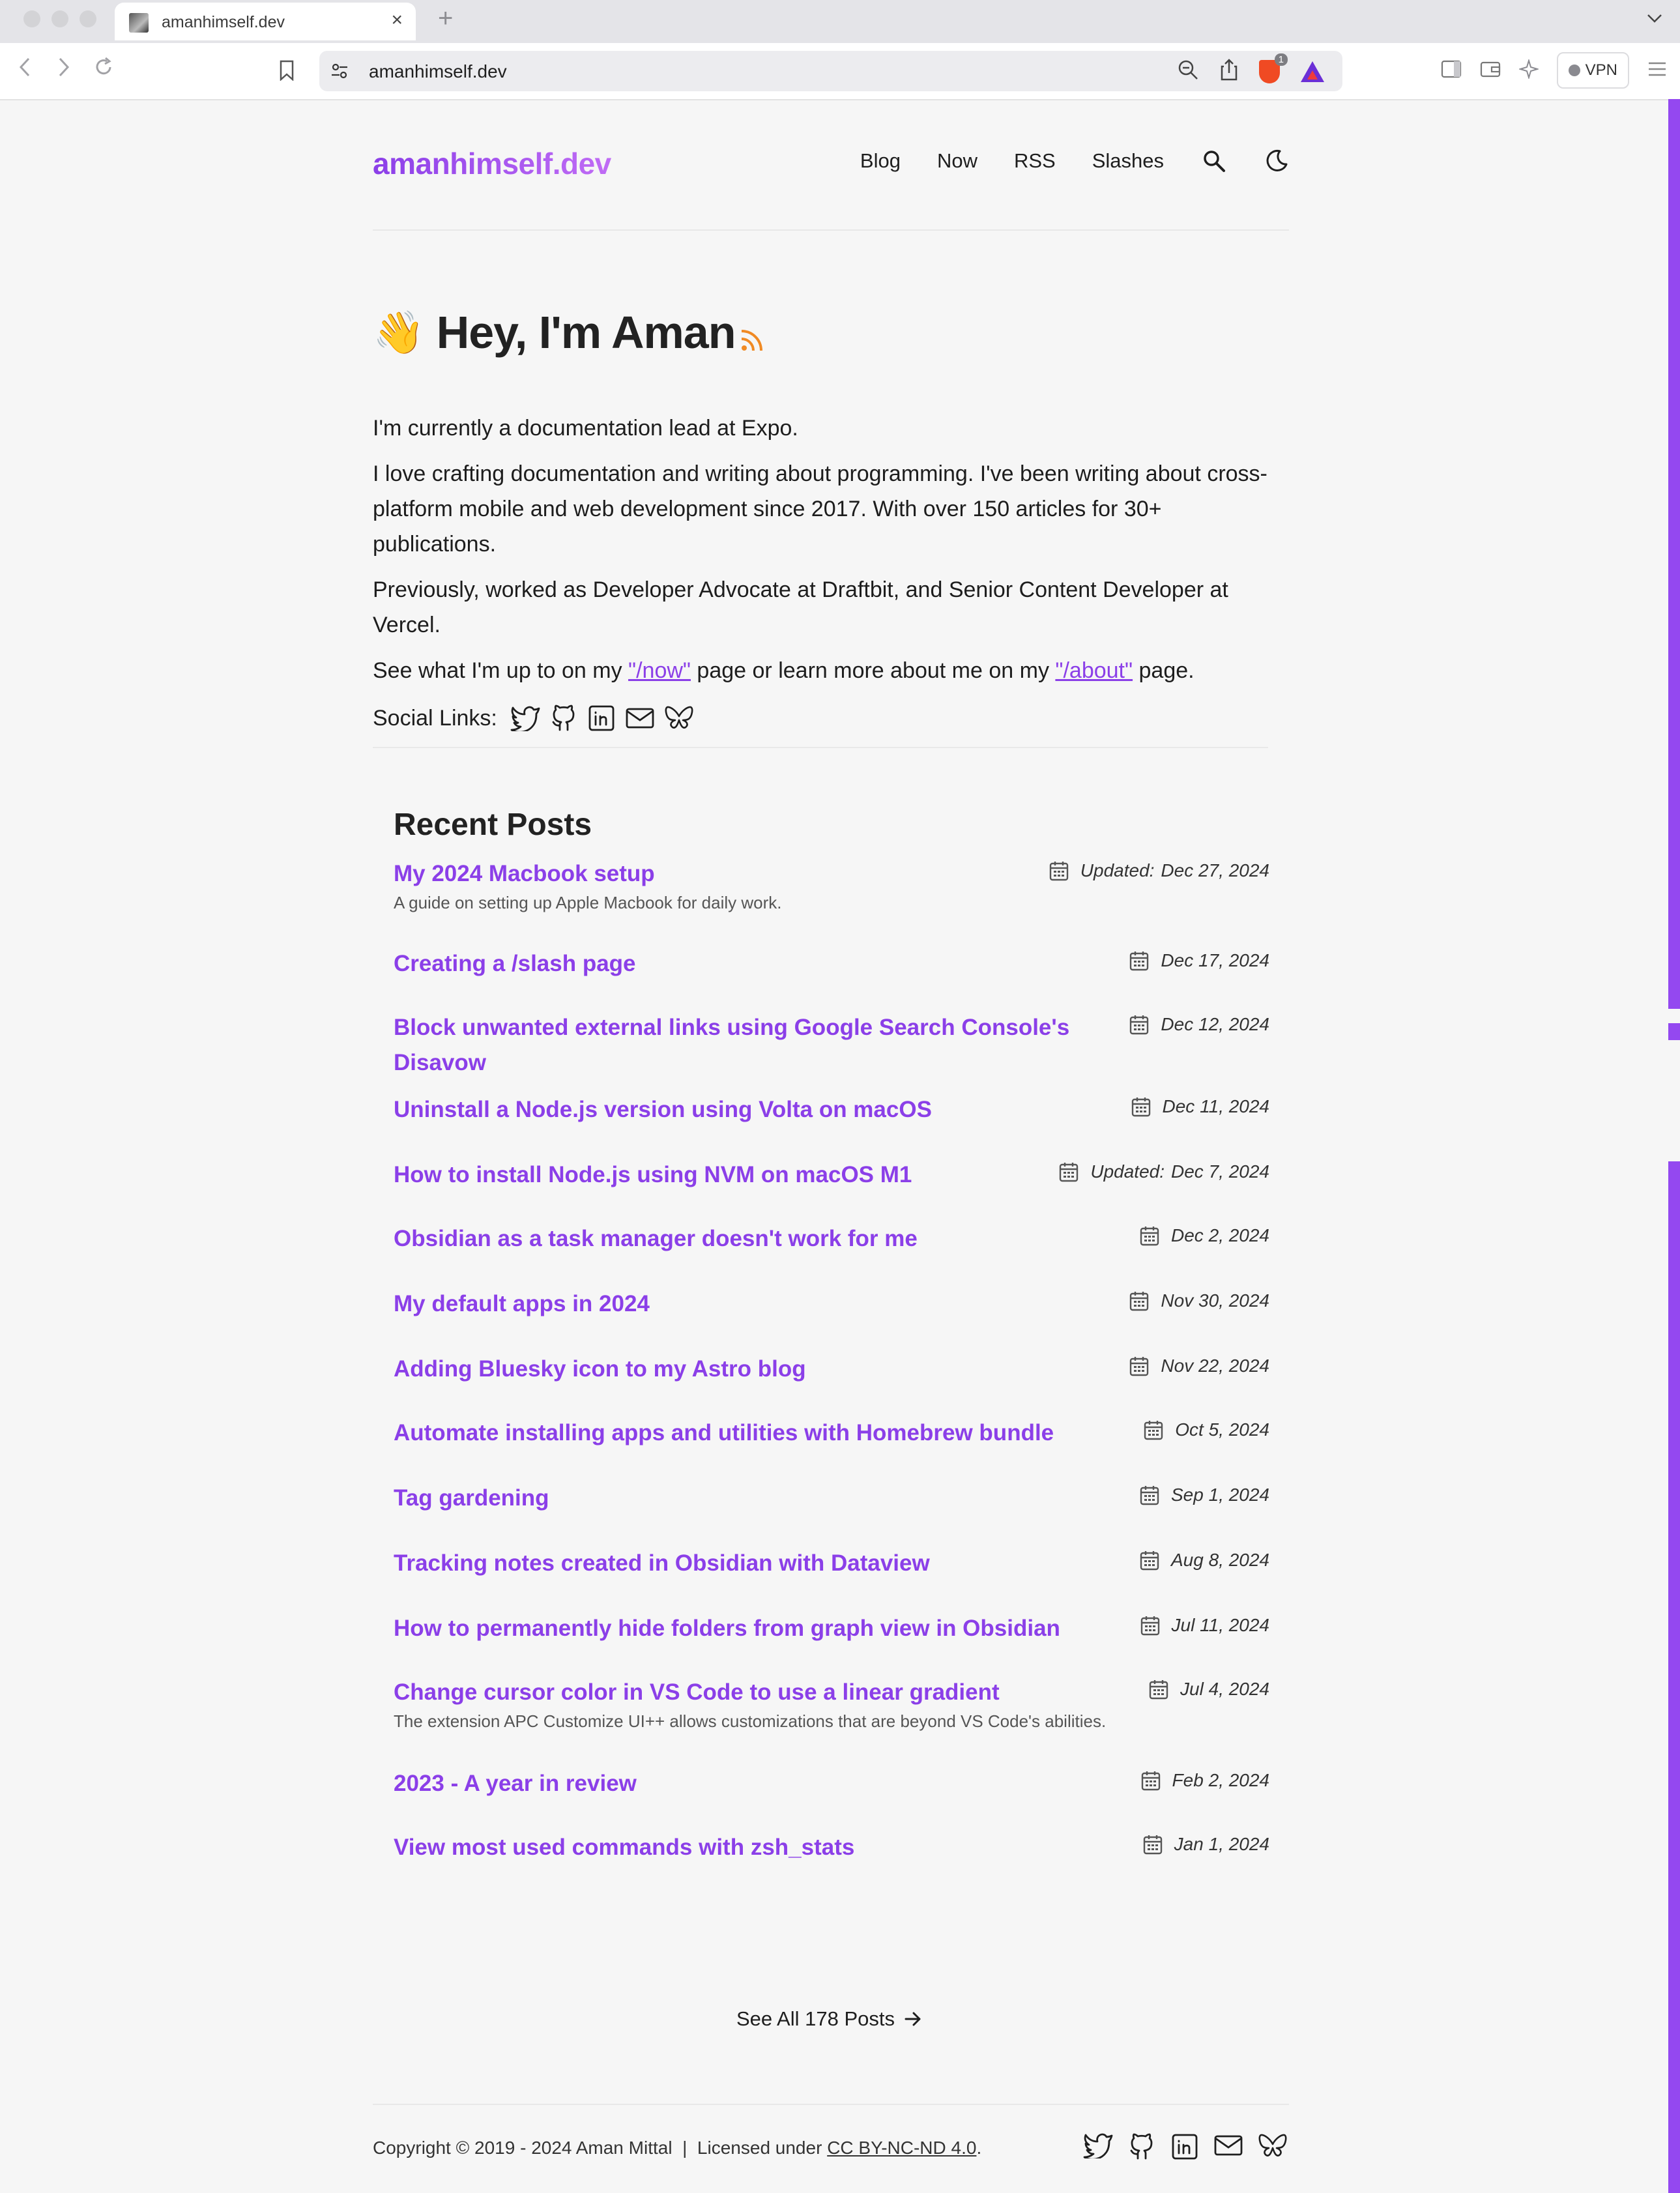  What do you see at coordinates (1216, 1106) in the screenshot?
I see `post-date-text: Dec 11, 2024` at bounding box center [1216, 1106].